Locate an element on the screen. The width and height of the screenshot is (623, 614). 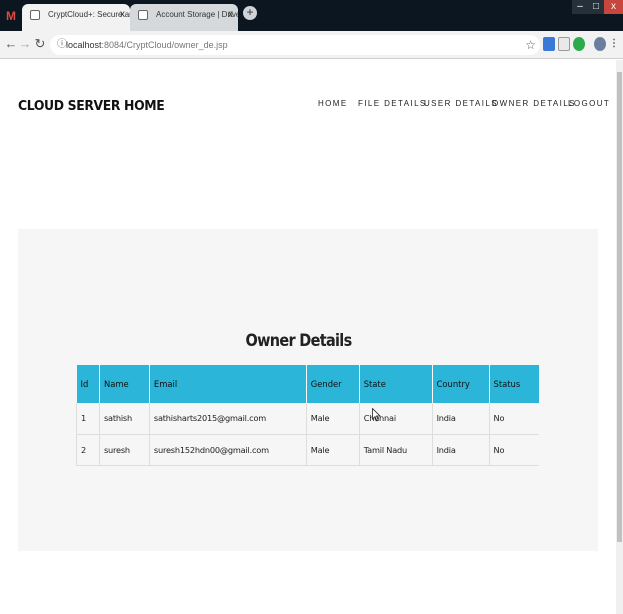
url-text: localhost:8084/CryptCloud/owner_de.jsp is located at coordinates (147, 45).